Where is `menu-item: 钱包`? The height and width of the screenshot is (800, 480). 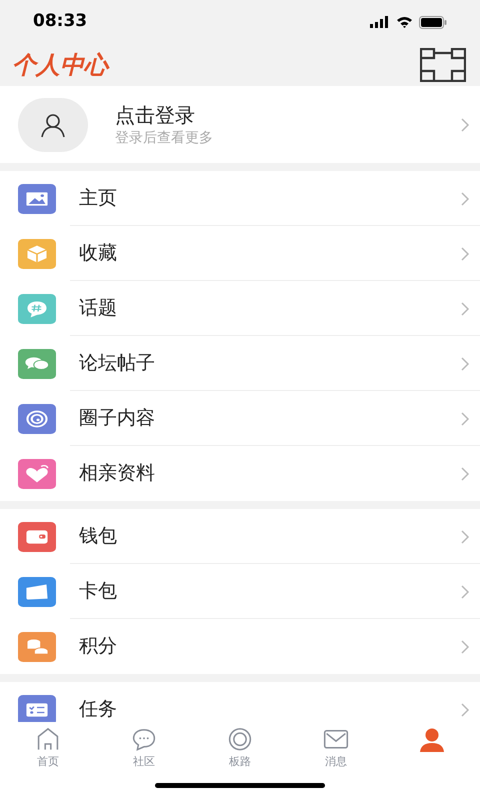
menu-item: 钱包 is located at coordinates (240, 536).